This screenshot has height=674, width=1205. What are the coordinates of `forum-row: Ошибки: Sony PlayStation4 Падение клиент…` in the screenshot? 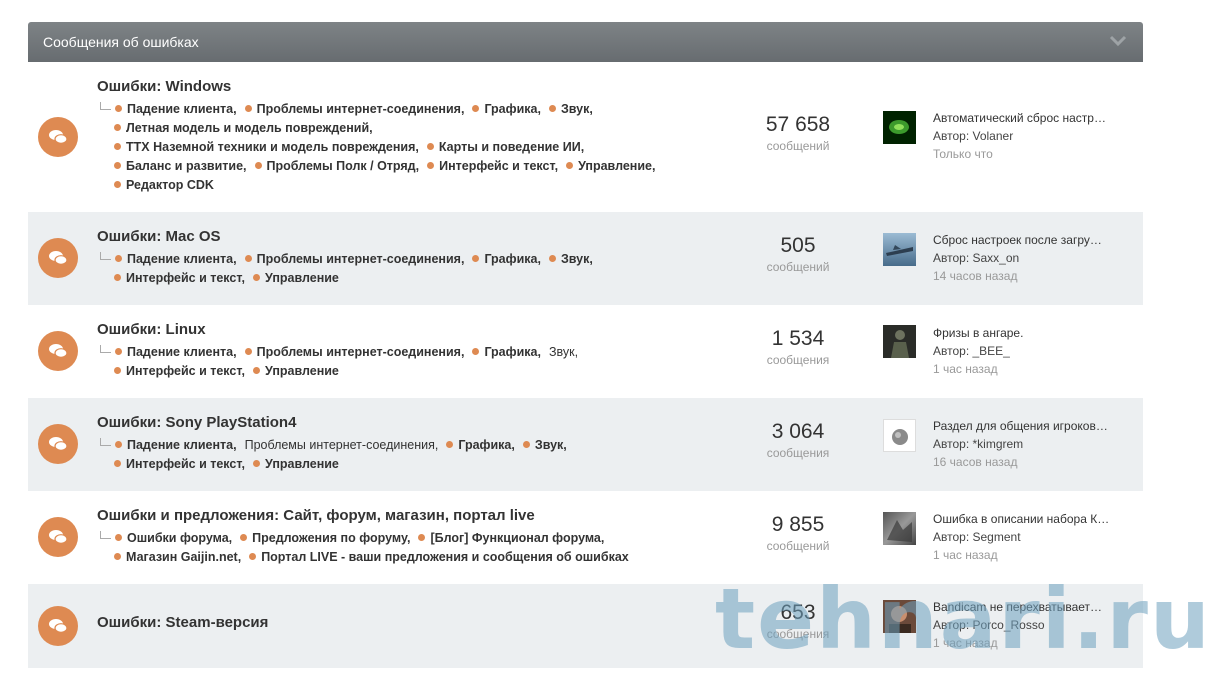 It's located at (585, 444).